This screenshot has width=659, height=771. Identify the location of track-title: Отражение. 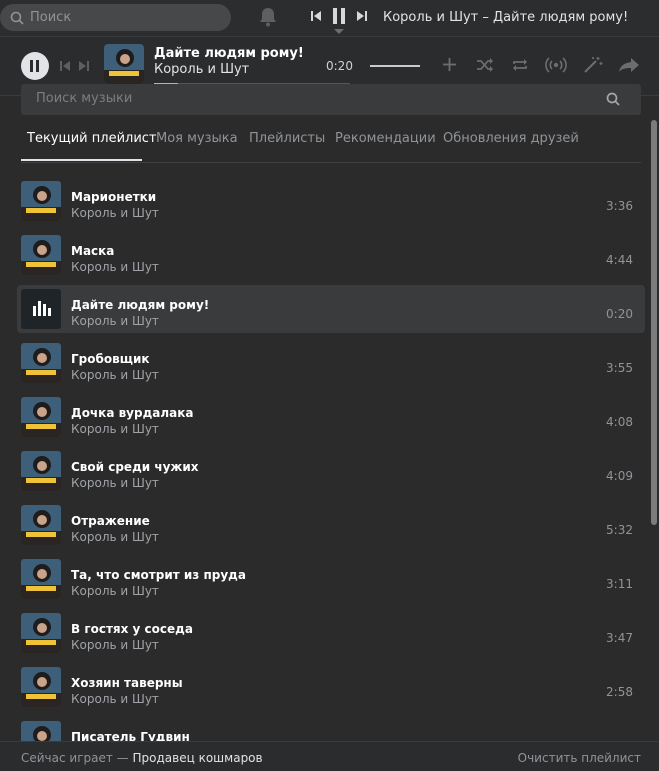
(110, 521).